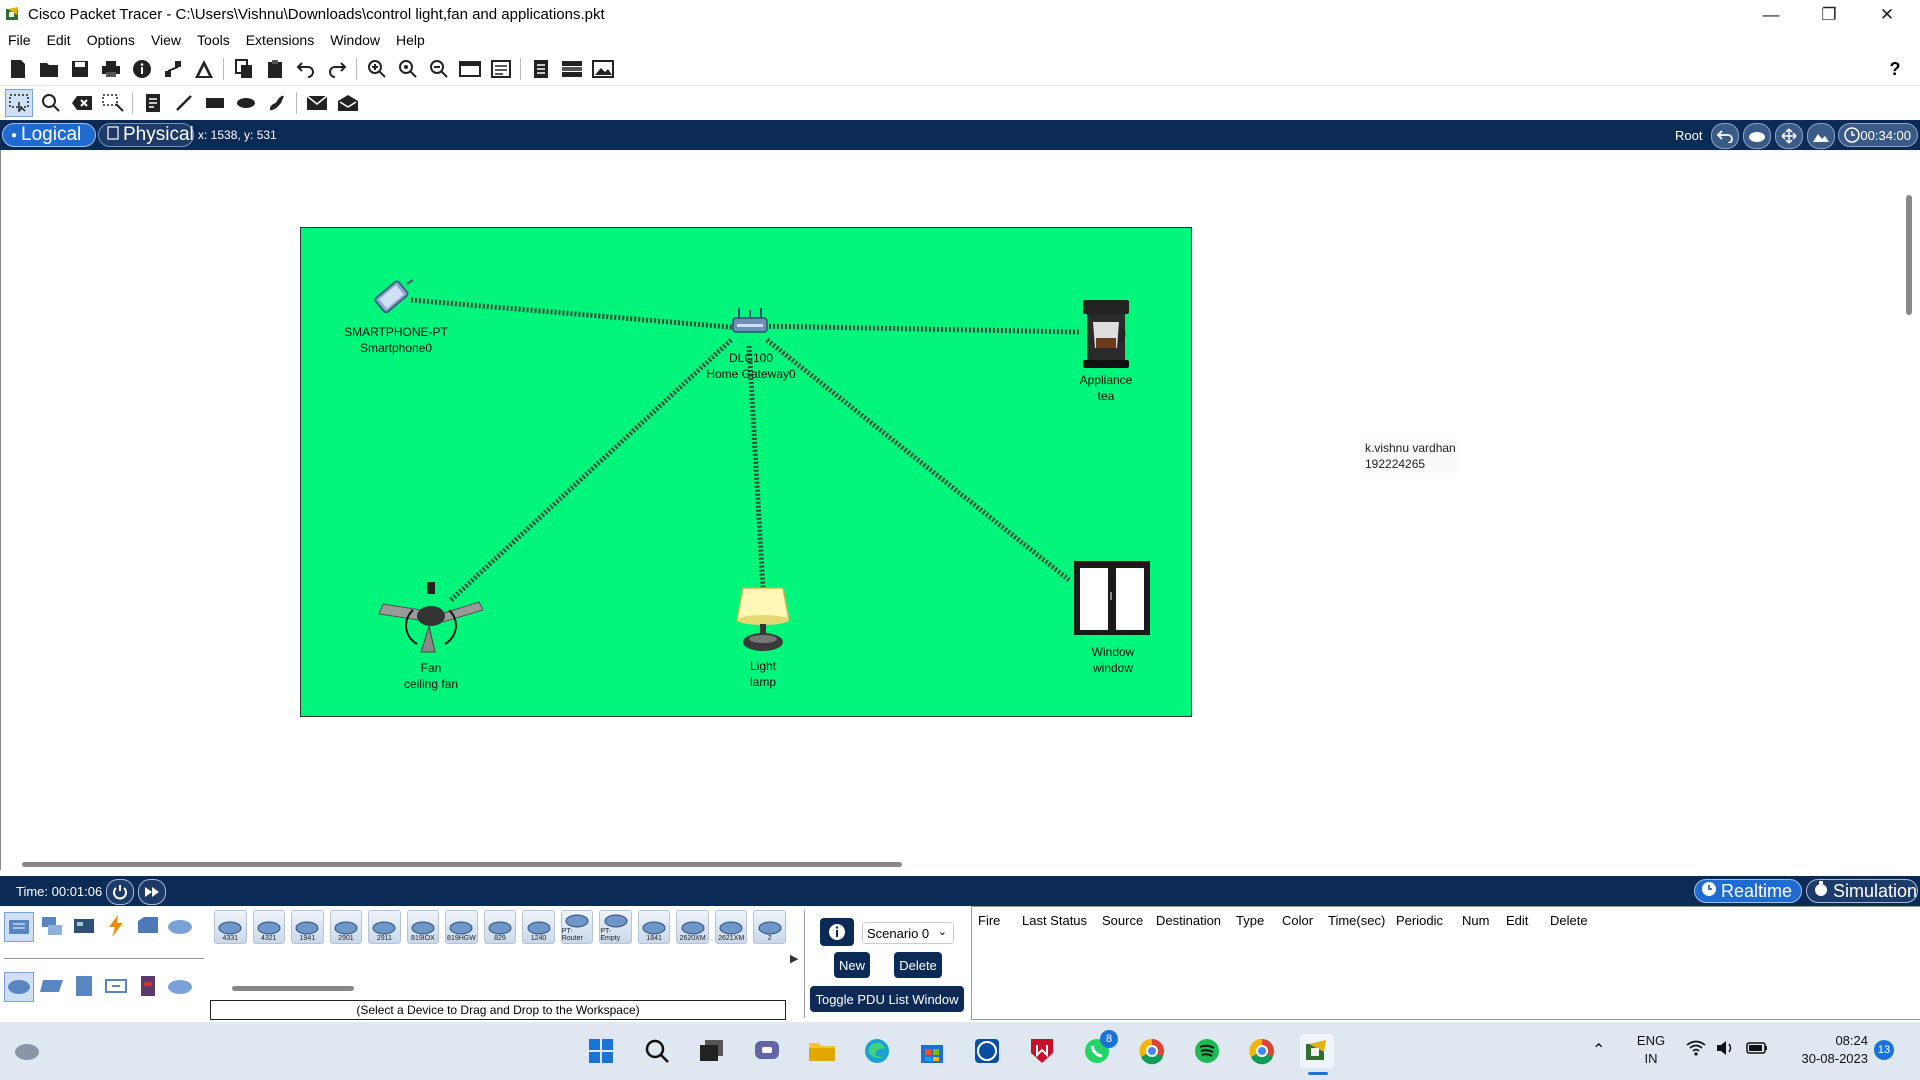 This screenshot has width=1920, height=1080. What do you see at coordinates (1262, 1051) in the screenshot?
I see `chrome-profile-icon` at bounding box center [1262, 1051].